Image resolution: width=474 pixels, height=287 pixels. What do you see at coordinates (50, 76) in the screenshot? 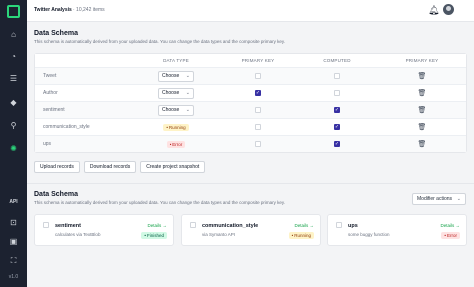
I see `field-name: Tweet` at bounding box center [50, 76].